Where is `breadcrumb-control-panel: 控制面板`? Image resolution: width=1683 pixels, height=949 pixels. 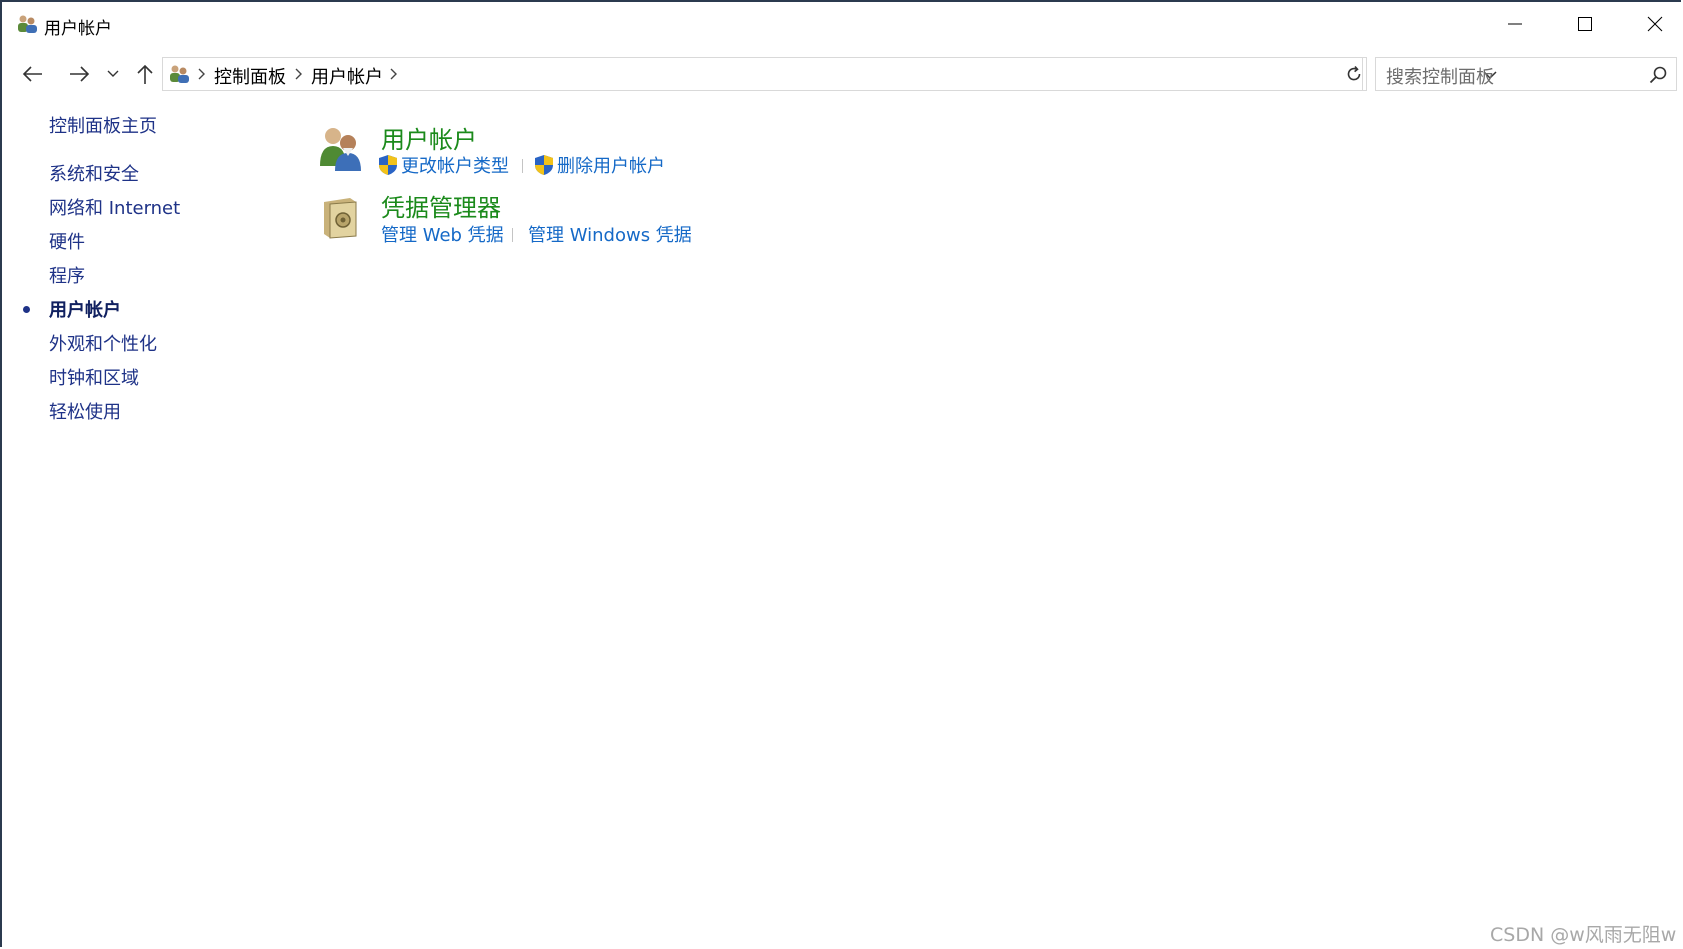
breadcrumb-control-panel: 控制面板 is located at coordinates (250, 76).